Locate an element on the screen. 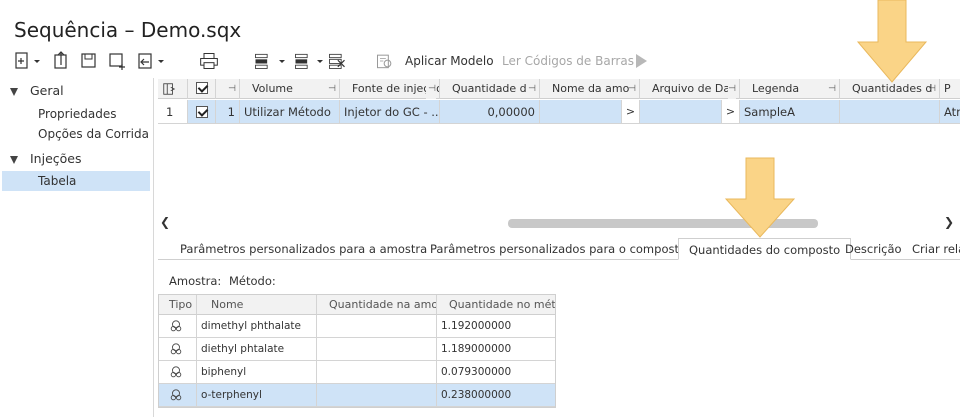  table-row: dimethyl phthalate 1.192000000 is located at coordinates (357, 326).